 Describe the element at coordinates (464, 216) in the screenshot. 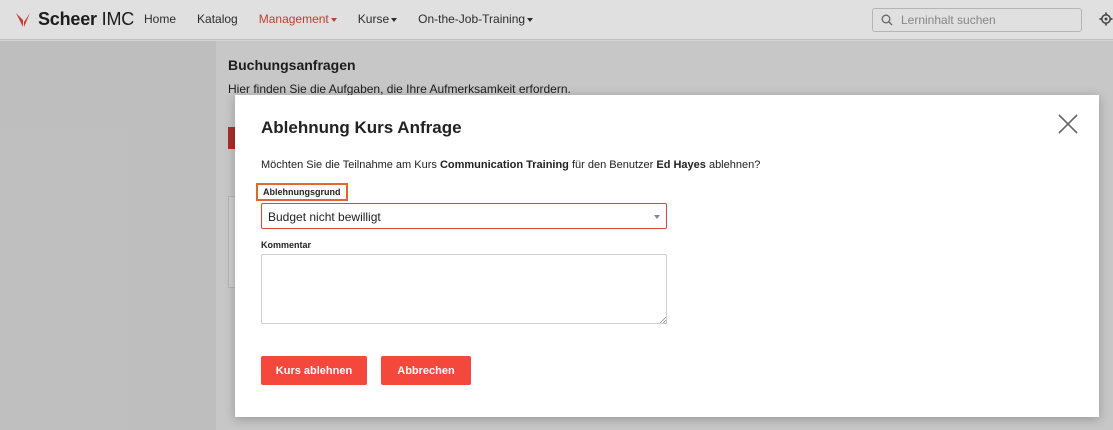

I see `rejection-reason-select: Budget nicht bewilligt` at that location.